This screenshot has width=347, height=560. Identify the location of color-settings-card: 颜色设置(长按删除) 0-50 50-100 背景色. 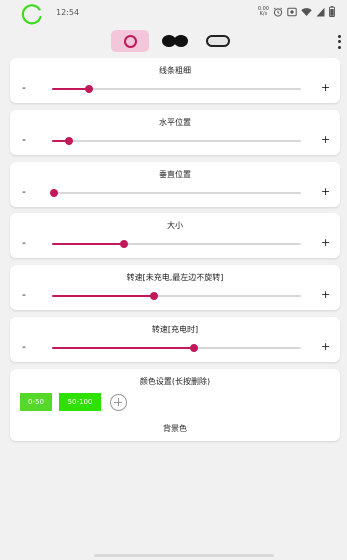
(175, 405).